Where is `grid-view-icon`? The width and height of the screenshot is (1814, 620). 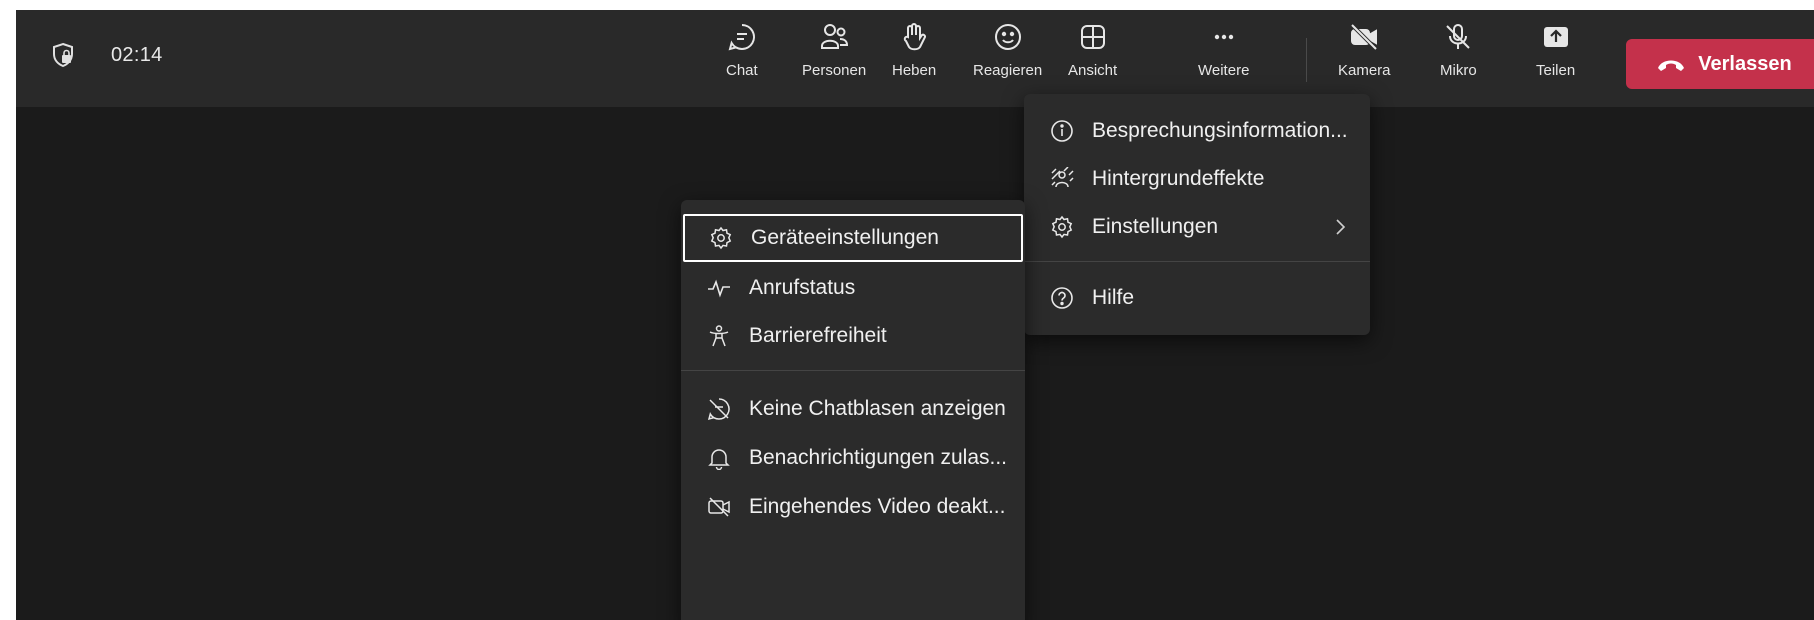
grid-view-icon is located at coordinates (1092, 37).